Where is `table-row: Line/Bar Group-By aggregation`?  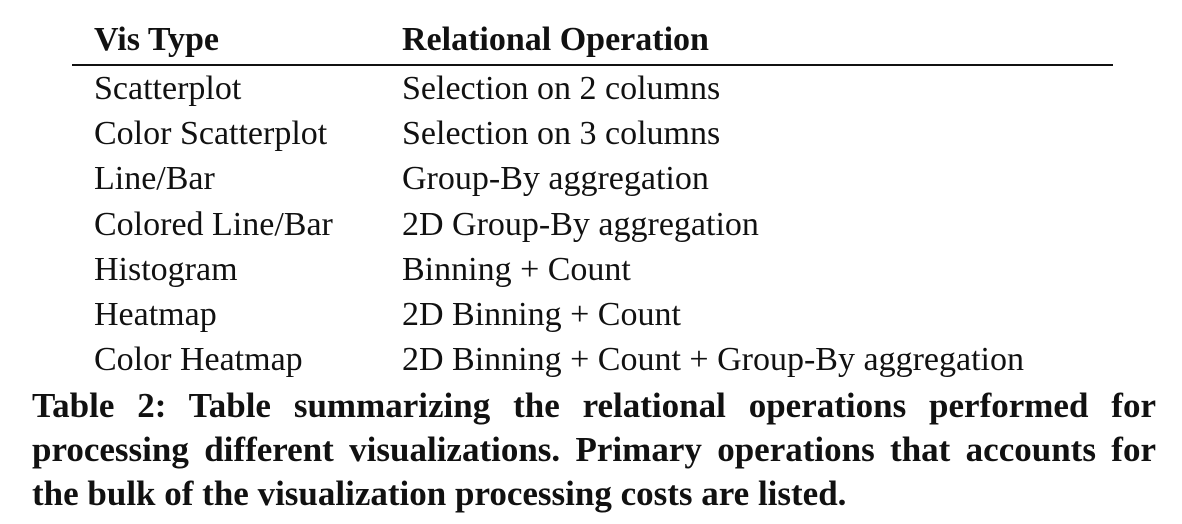
table-row: Line/Bar Group-By aggregation is located at coordinates (592, 178).